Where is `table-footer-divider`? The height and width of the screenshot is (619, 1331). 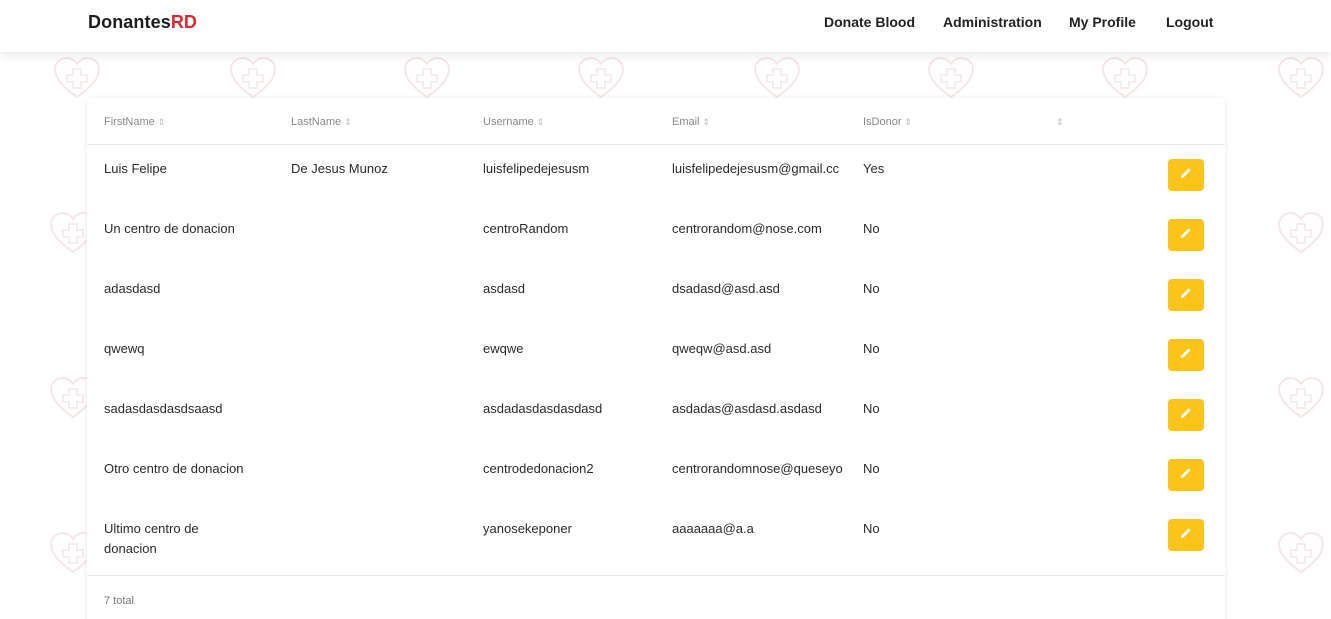 table-footer-divider is located at coordinates (656, 575).